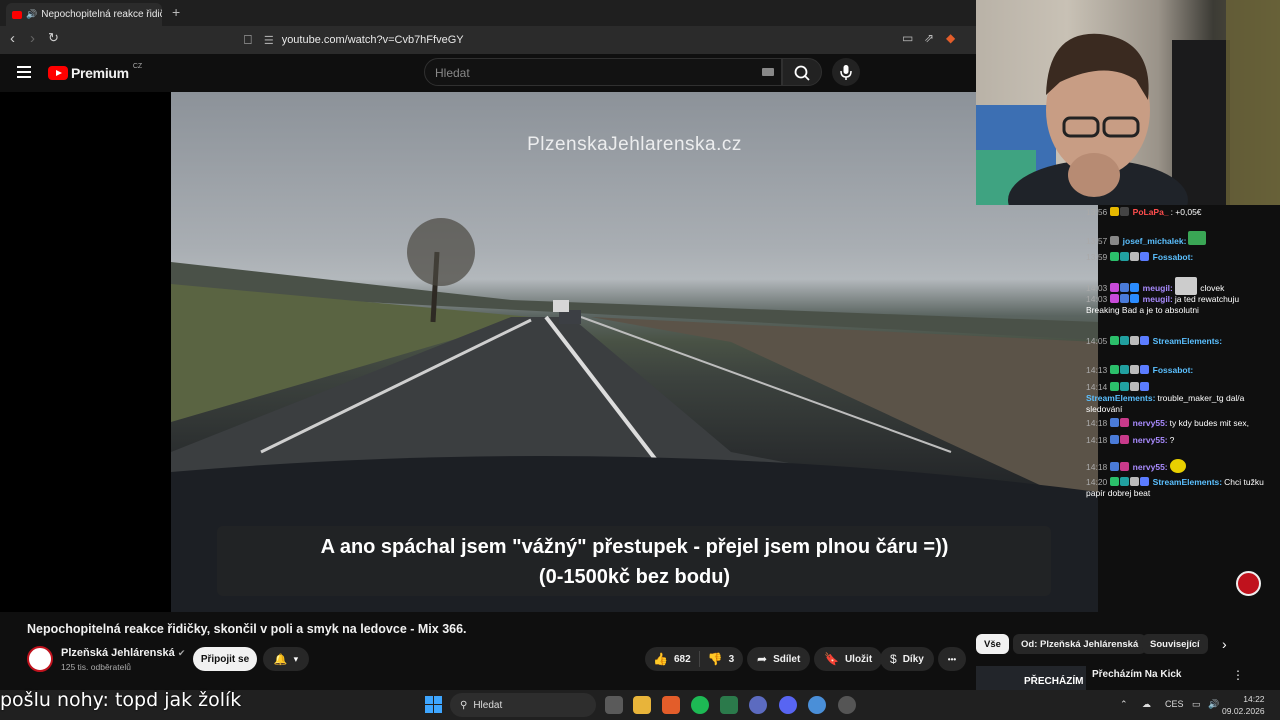 The image size is (1280, 720). I want to click on chip-related: Související, so click(1175, 644).